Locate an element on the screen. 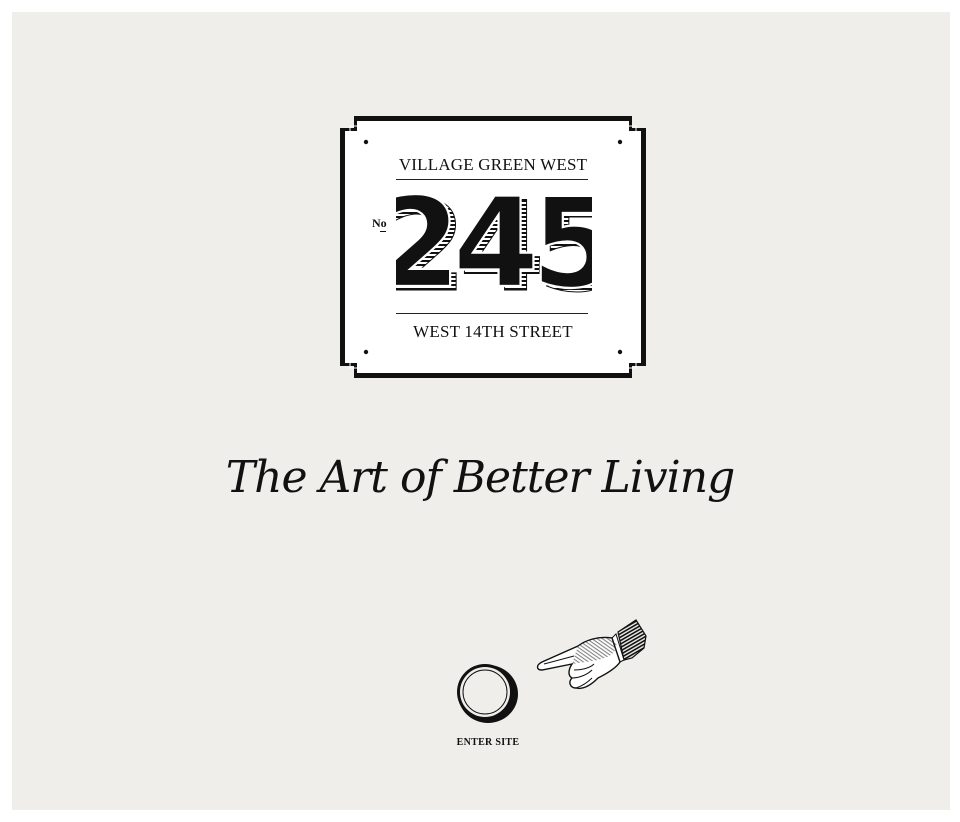  plaque-number-prefix-underline is located at coordinates (383, 231).